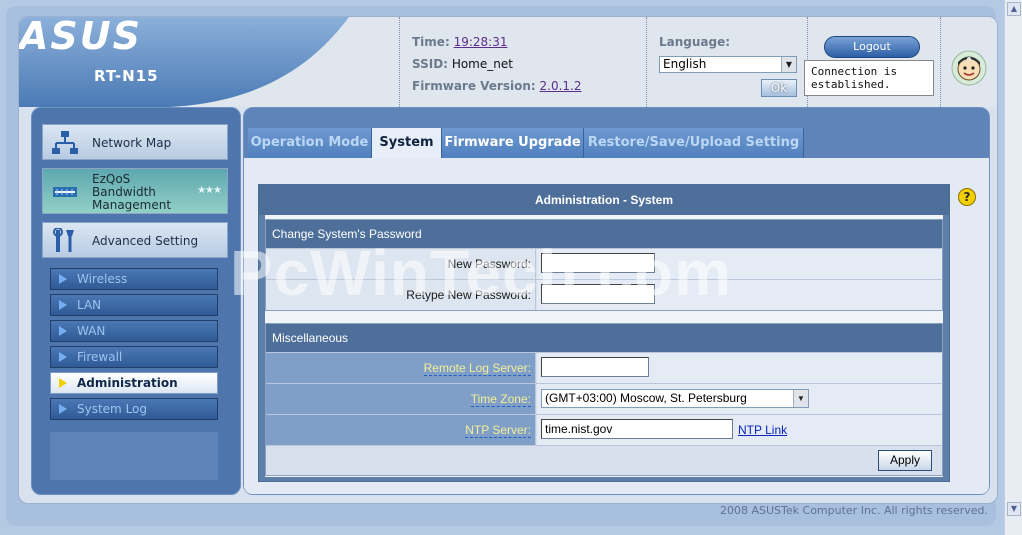 The image size is (1022, 535). Describe the element at coordinates (100, 357) in the screenshot. I see `sidebar-item-label: Firewall` at that location.